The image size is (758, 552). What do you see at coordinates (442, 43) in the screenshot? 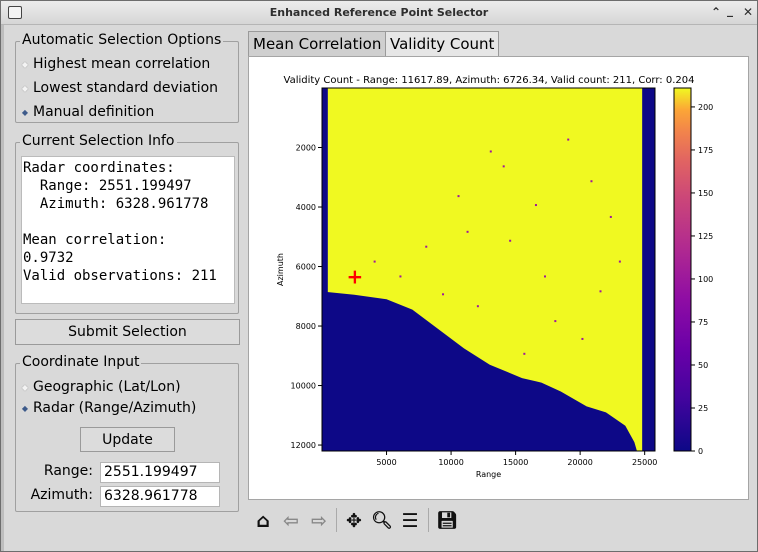
I see `tab-validity-count: Validity Count` at bounding box center [442, 43].